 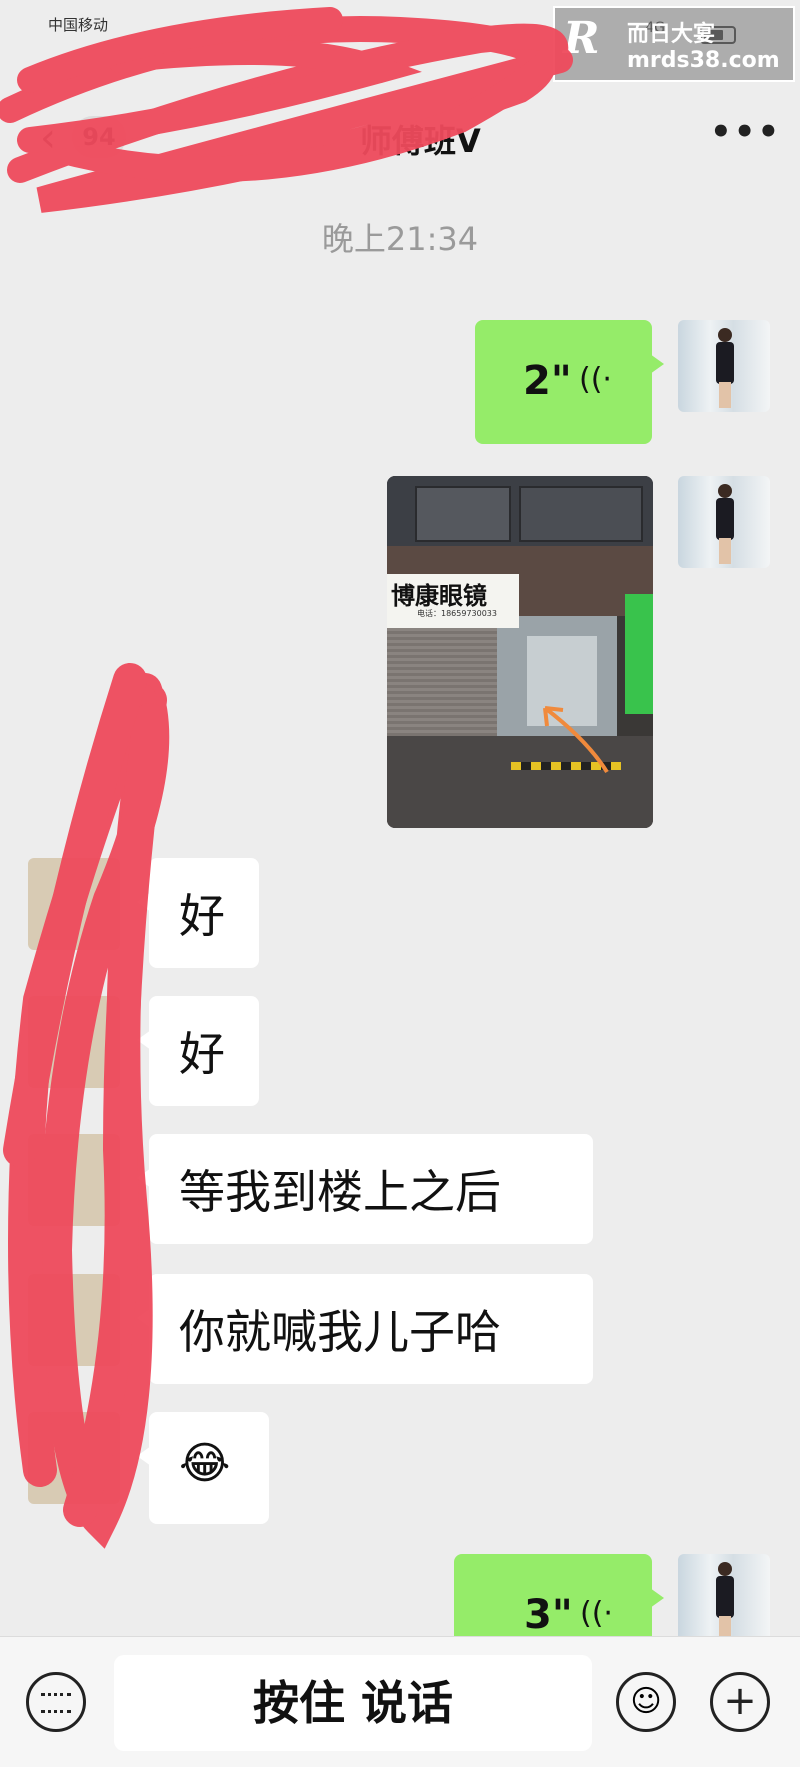 What do you see at coordinates (520, 652) in the screenshot?
I see `photo-message: 博康眼镜 电话：18659730033` at bounding box center [520, 652].